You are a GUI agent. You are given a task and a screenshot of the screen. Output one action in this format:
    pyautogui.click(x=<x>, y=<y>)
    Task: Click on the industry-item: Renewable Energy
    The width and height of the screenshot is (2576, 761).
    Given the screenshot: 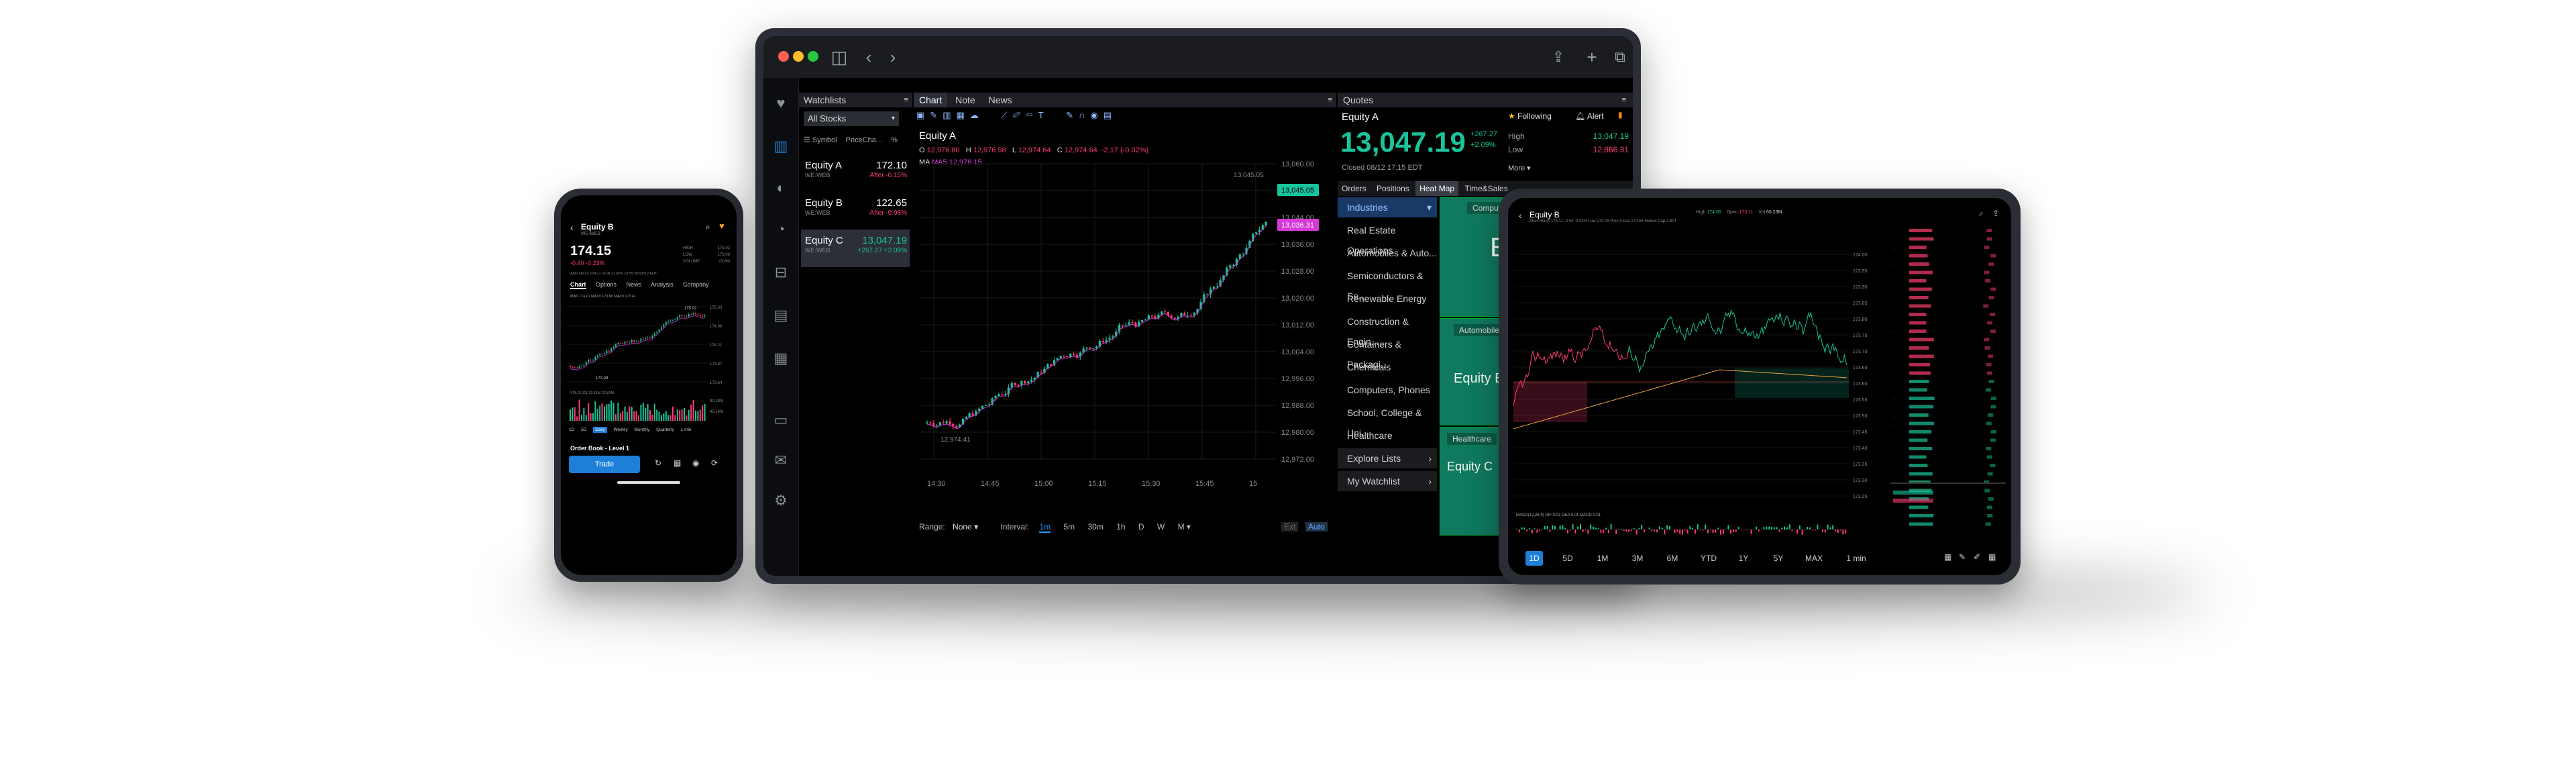 What is the action you would take?
    pyautogui.click(x=1387, y=299)
    